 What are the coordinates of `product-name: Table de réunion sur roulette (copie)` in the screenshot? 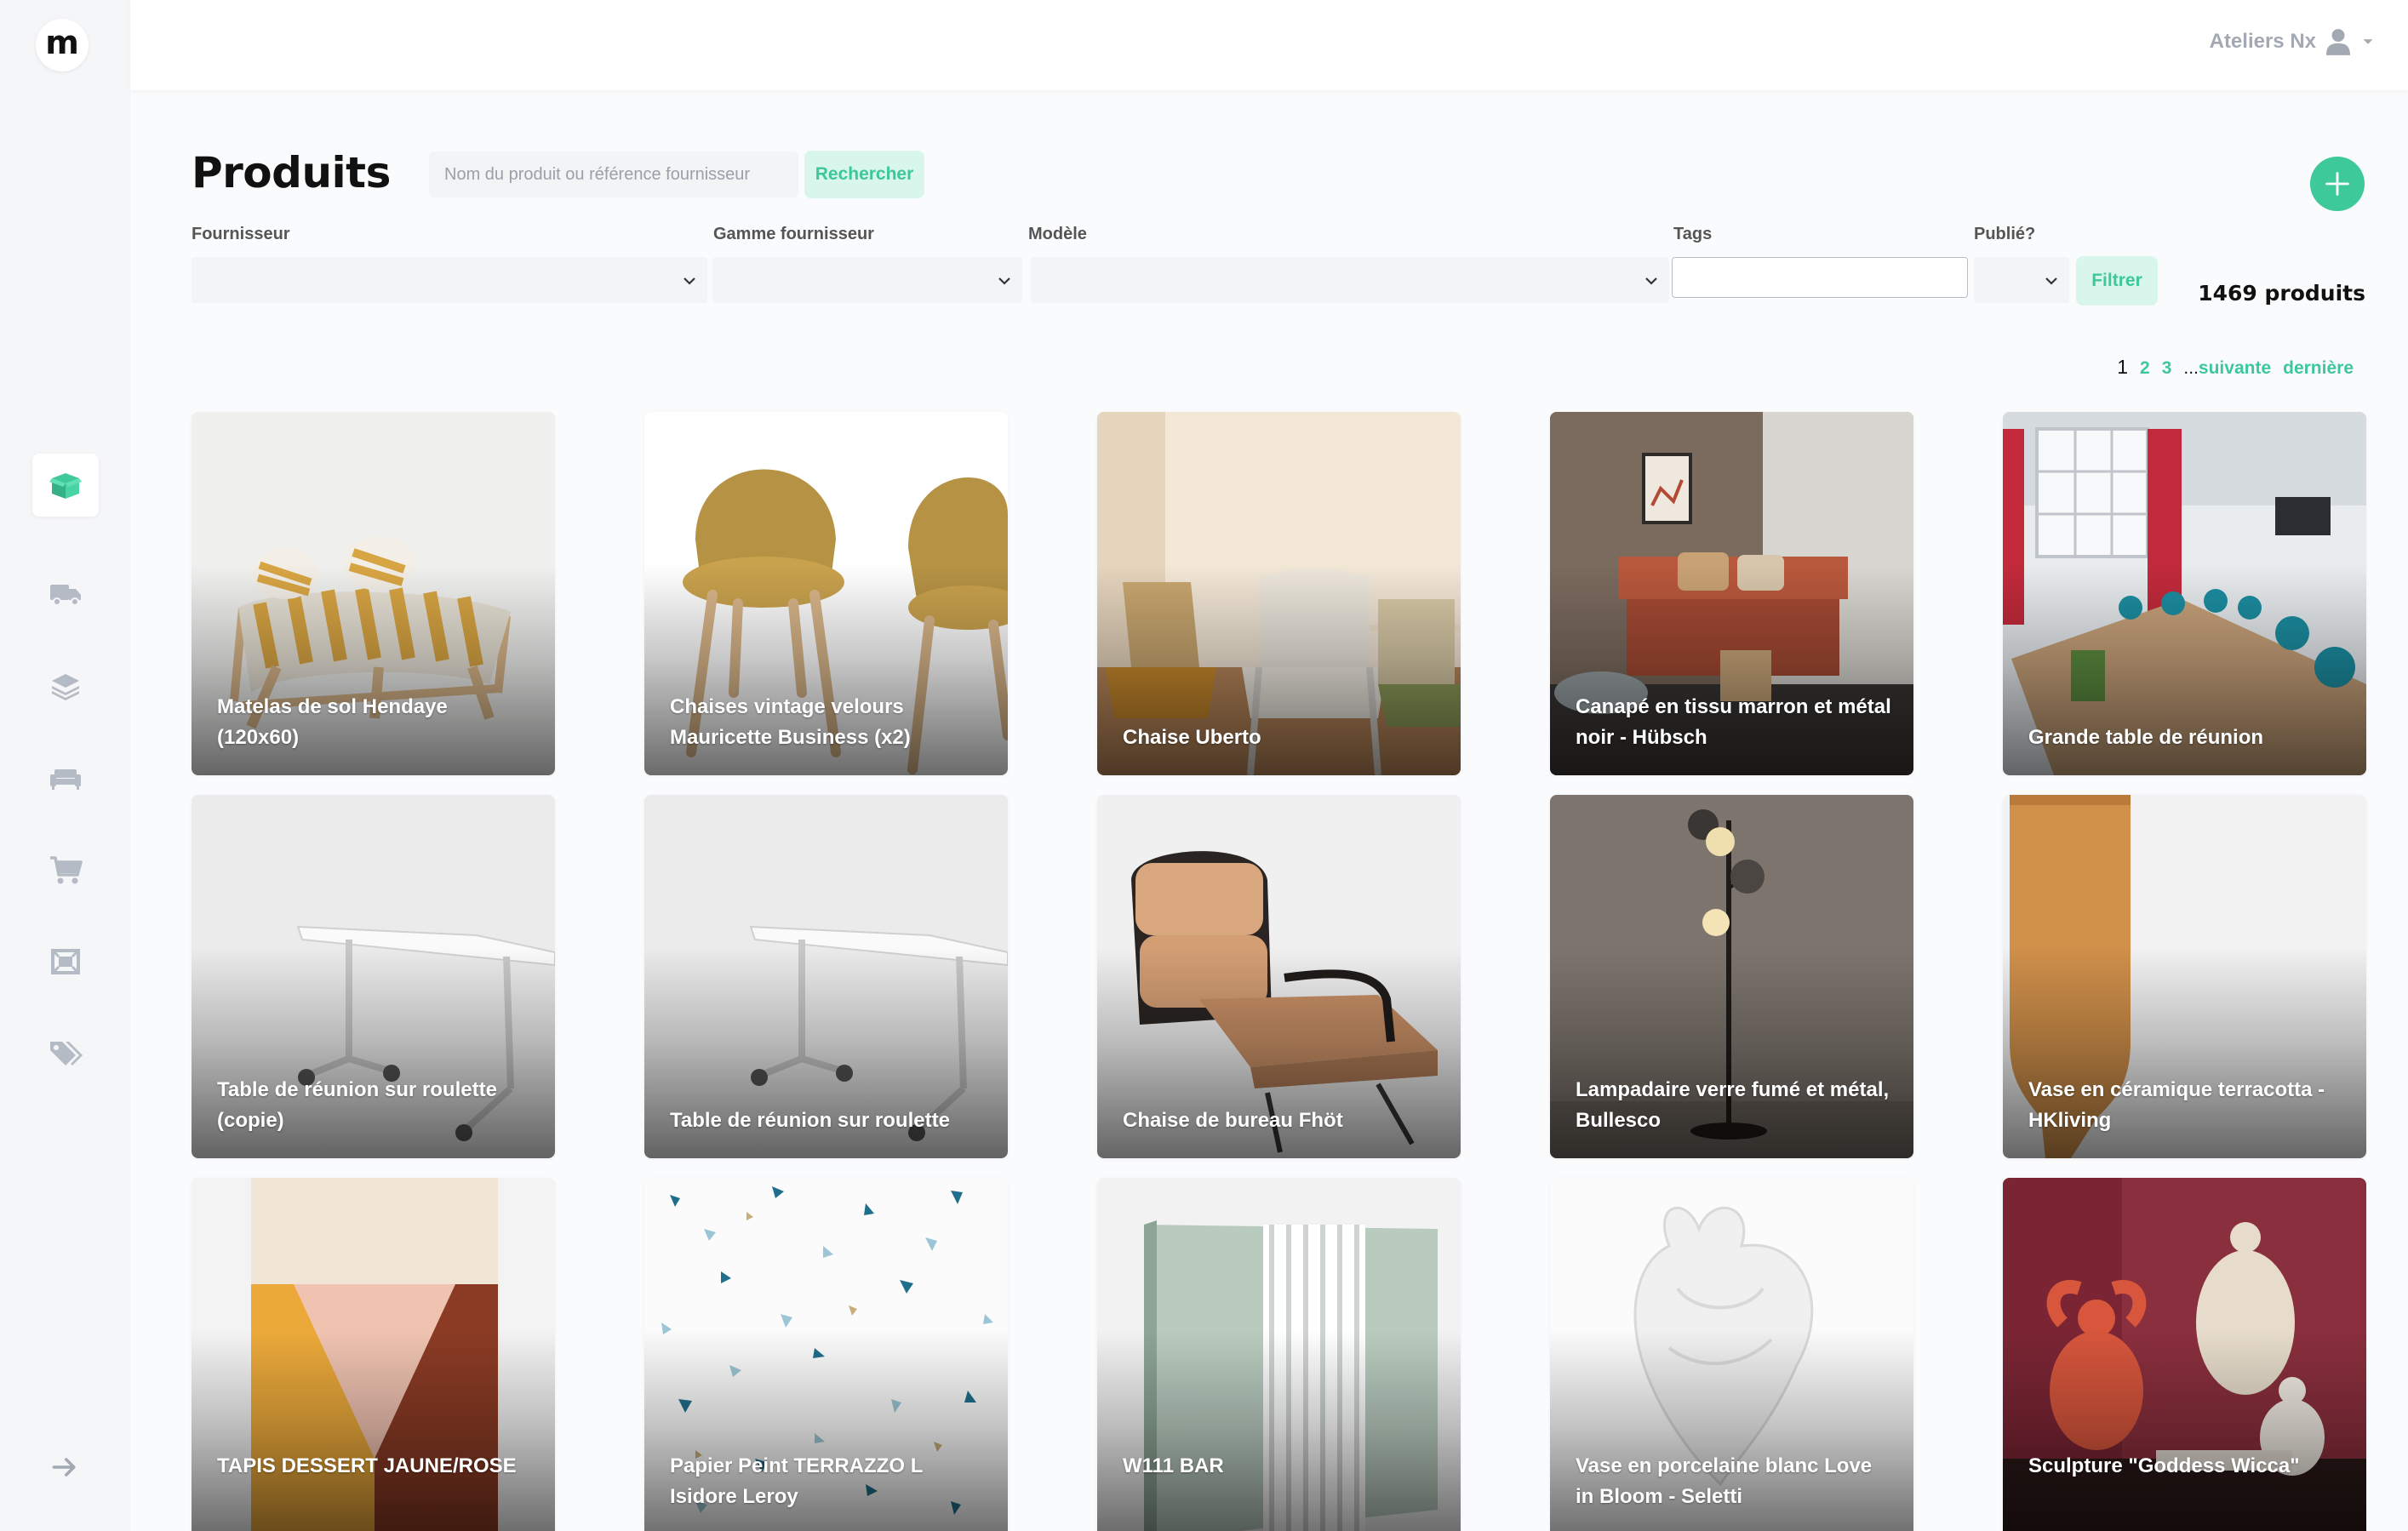 It's located at (357, 1105).